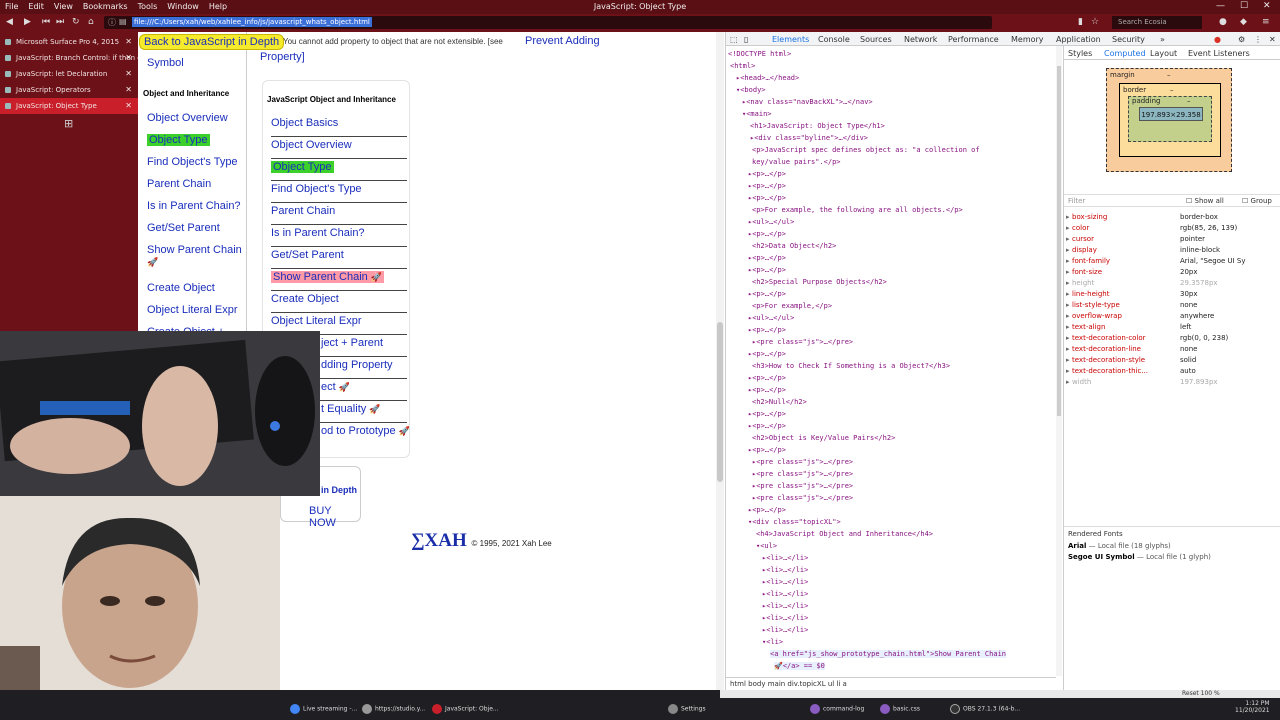  What do you see at coordinates (181, 288) in the screenshot?
I see `sidebar-item-create-object: Create Object` at bounding box center [181, 288].